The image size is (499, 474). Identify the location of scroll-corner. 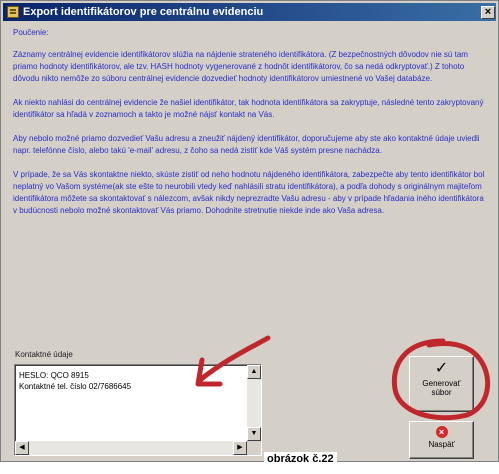
(254, 448).